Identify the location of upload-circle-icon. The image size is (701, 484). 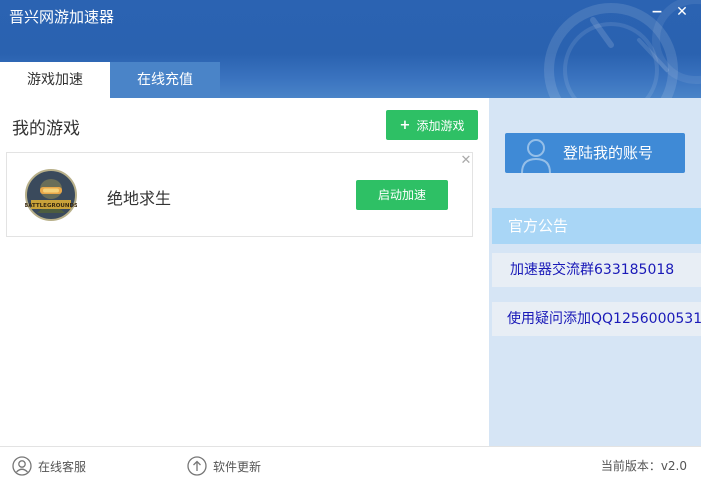
(197, 466).